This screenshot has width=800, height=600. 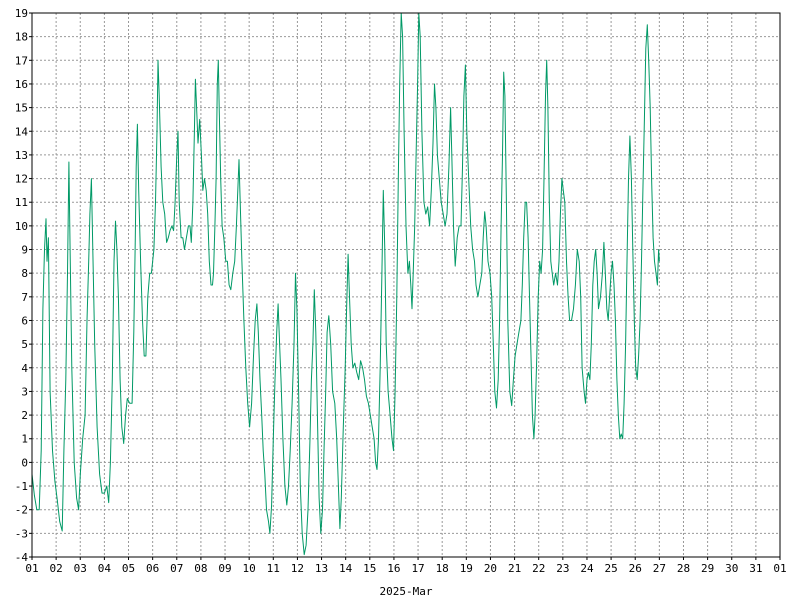 What do you see at coordinates (24, 320) in the screenshot?
I see `y-tick-label: 6` at bounding box center [24, 320].